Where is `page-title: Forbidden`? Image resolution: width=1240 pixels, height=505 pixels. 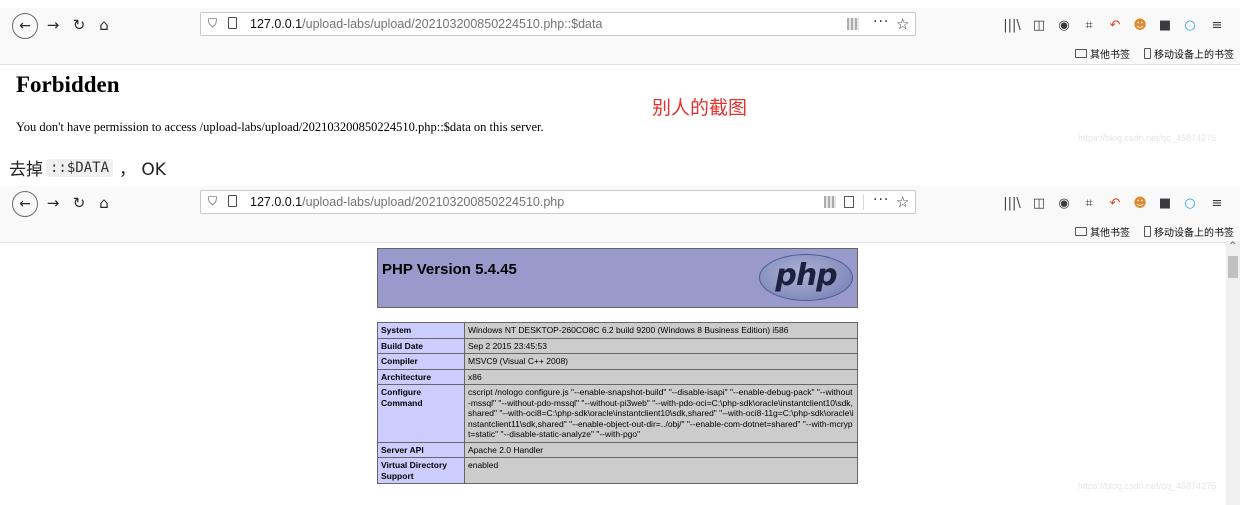 page-title: Forbidden is located at coordinates (68, 84).